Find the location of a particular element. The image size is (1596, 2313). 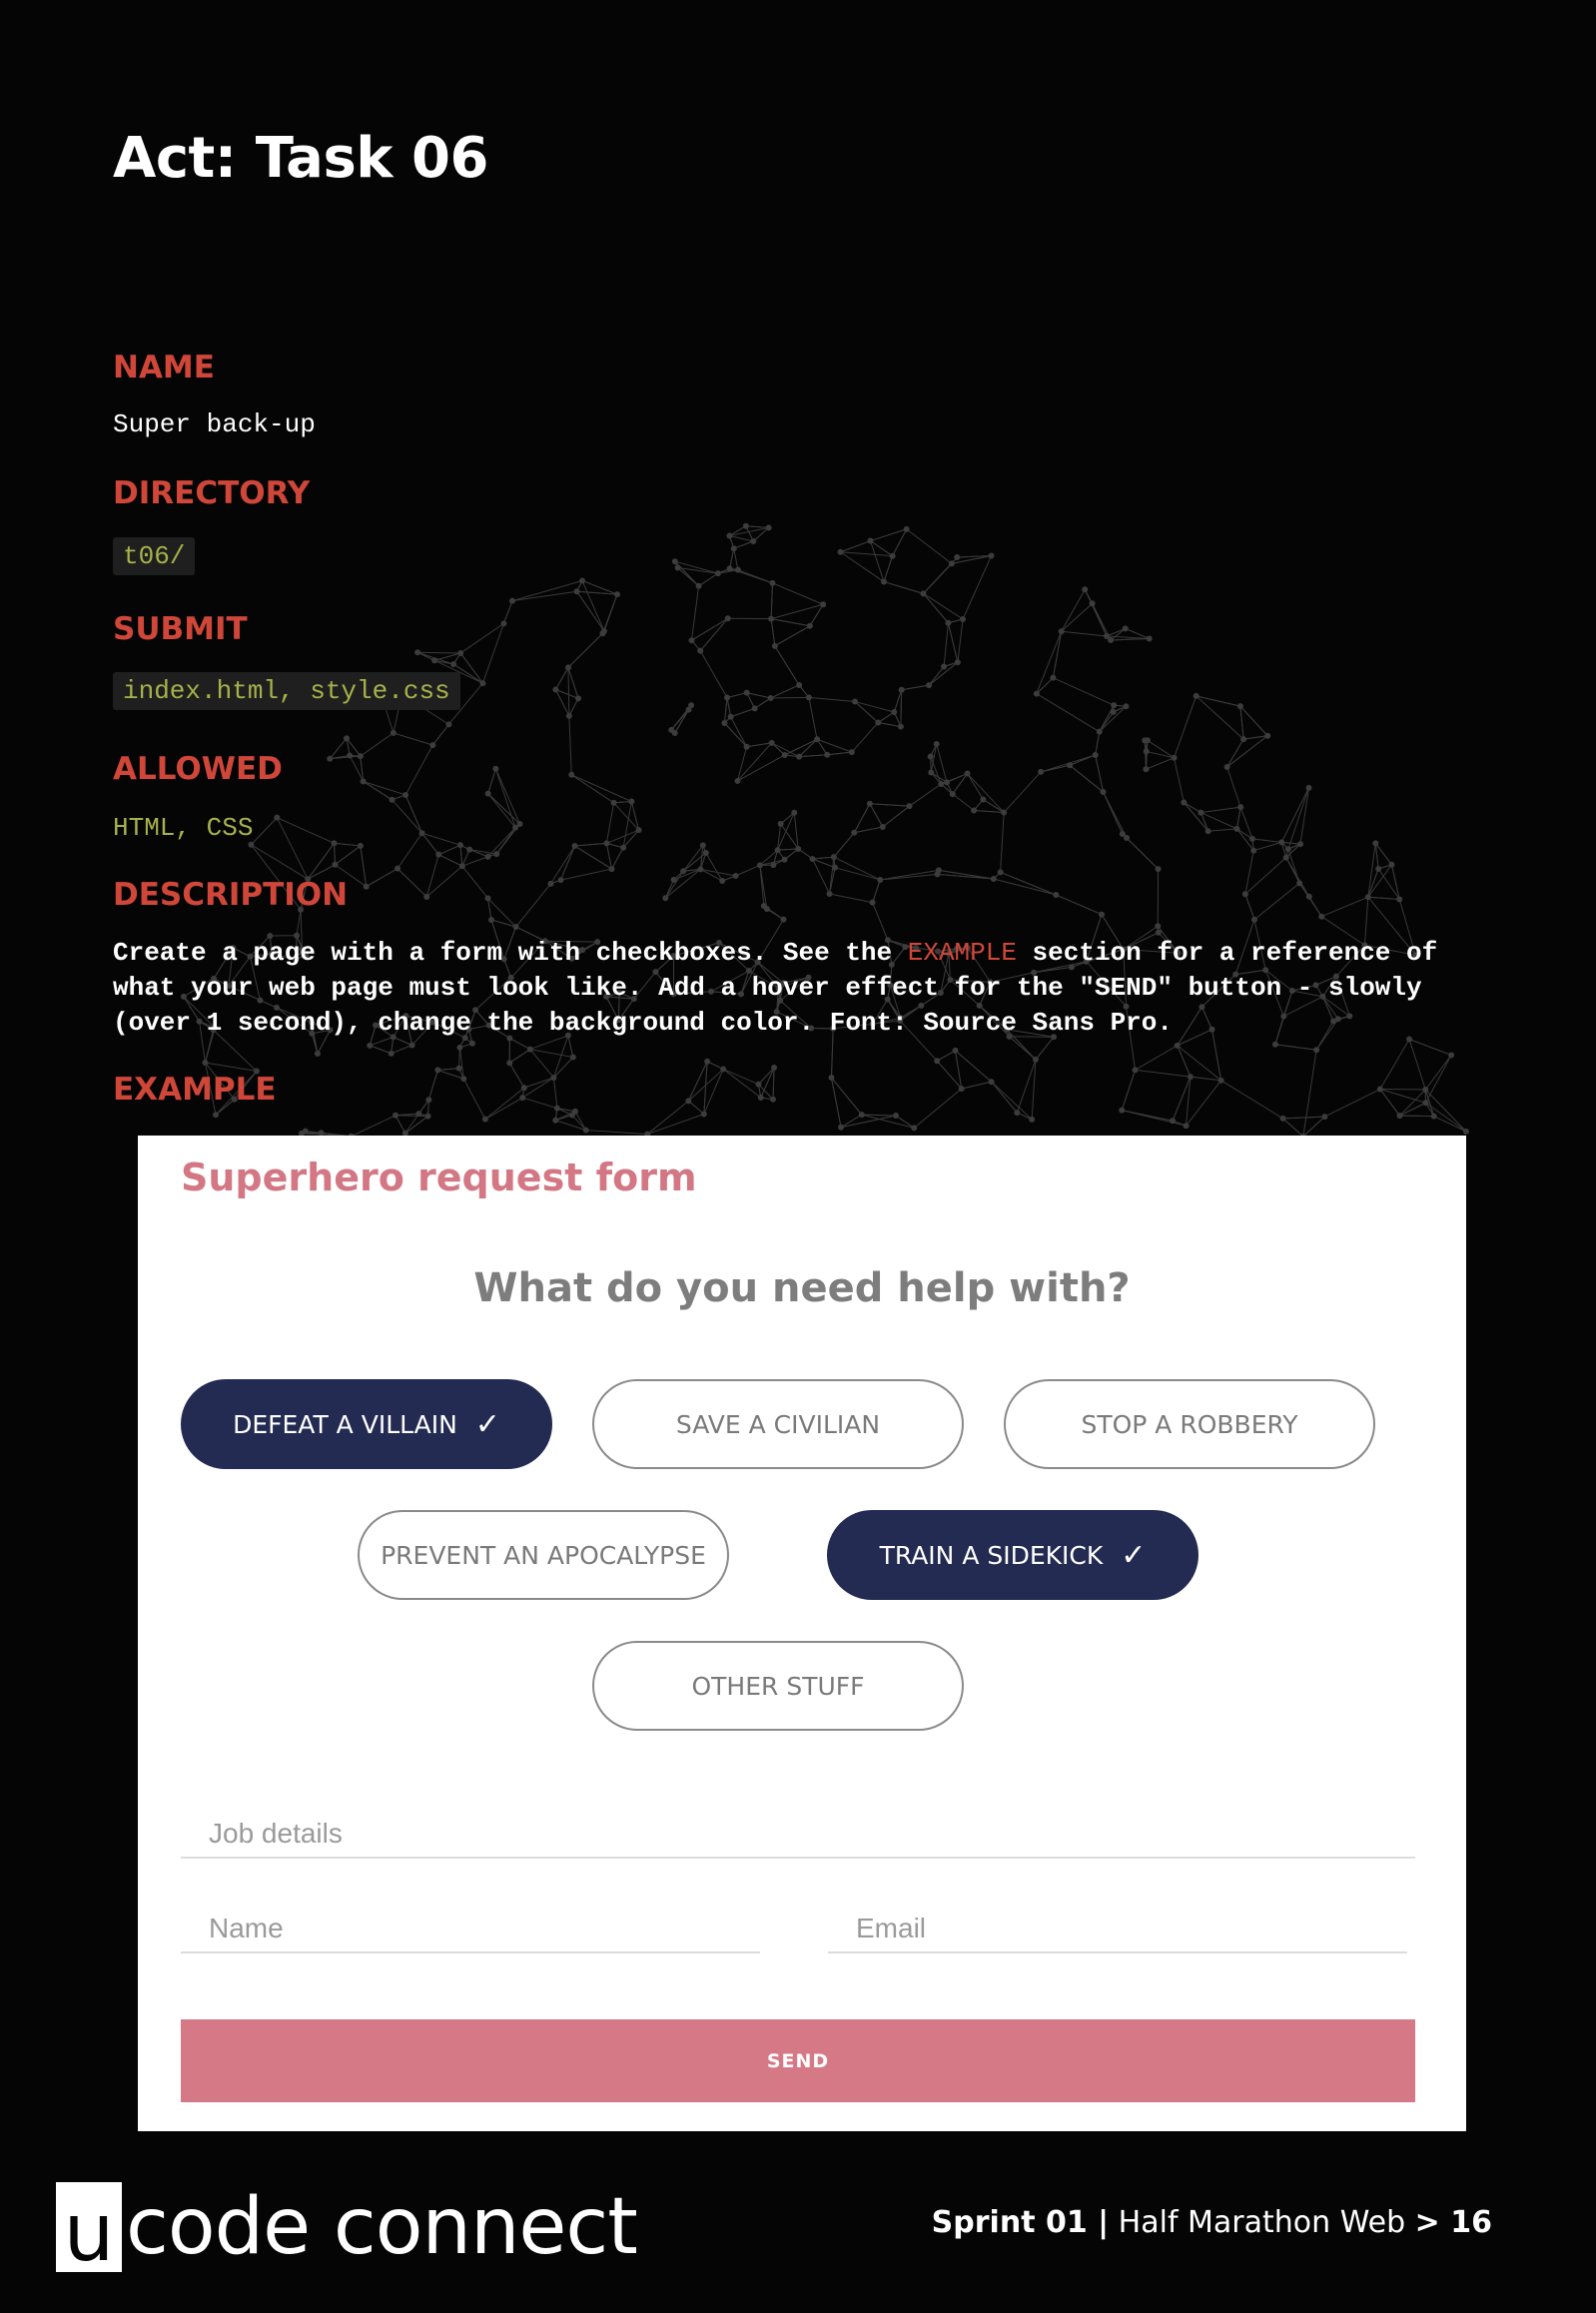

option-other-stuff: OTHER STUFF is located at coordinates (778, 1686).